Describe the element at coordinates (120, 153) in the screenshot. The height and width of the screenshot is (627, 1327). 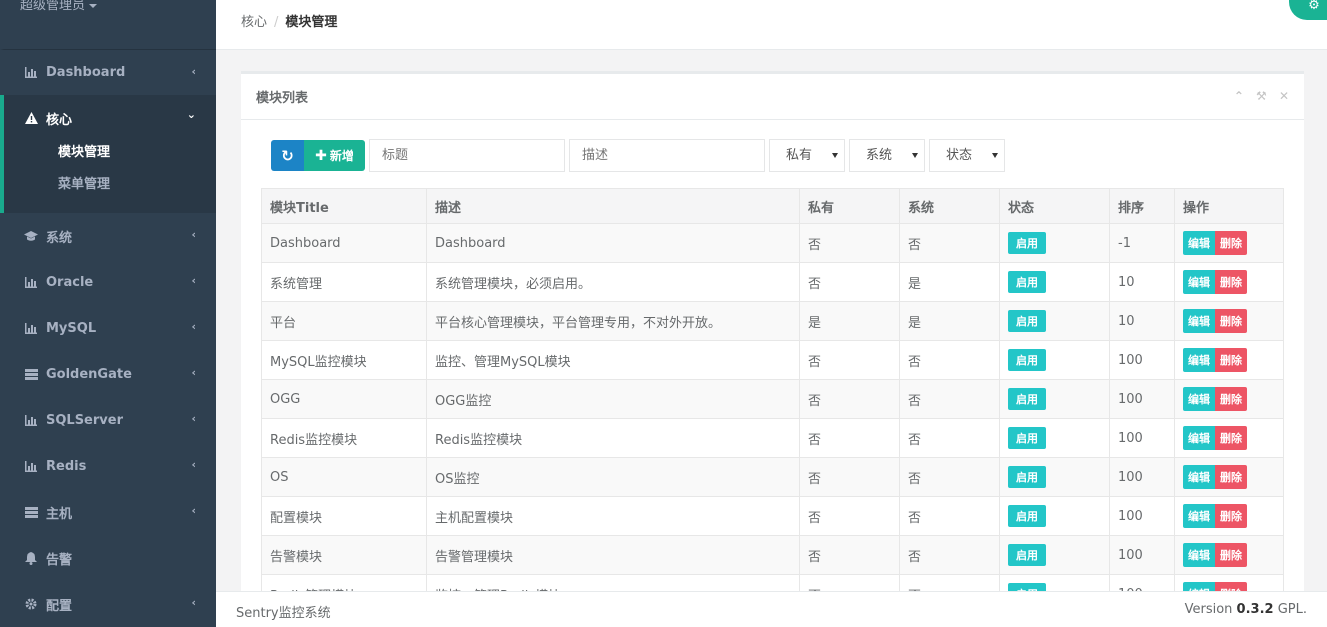
I see `sidebar-subitem-module-manage: 模块管理` at that location.